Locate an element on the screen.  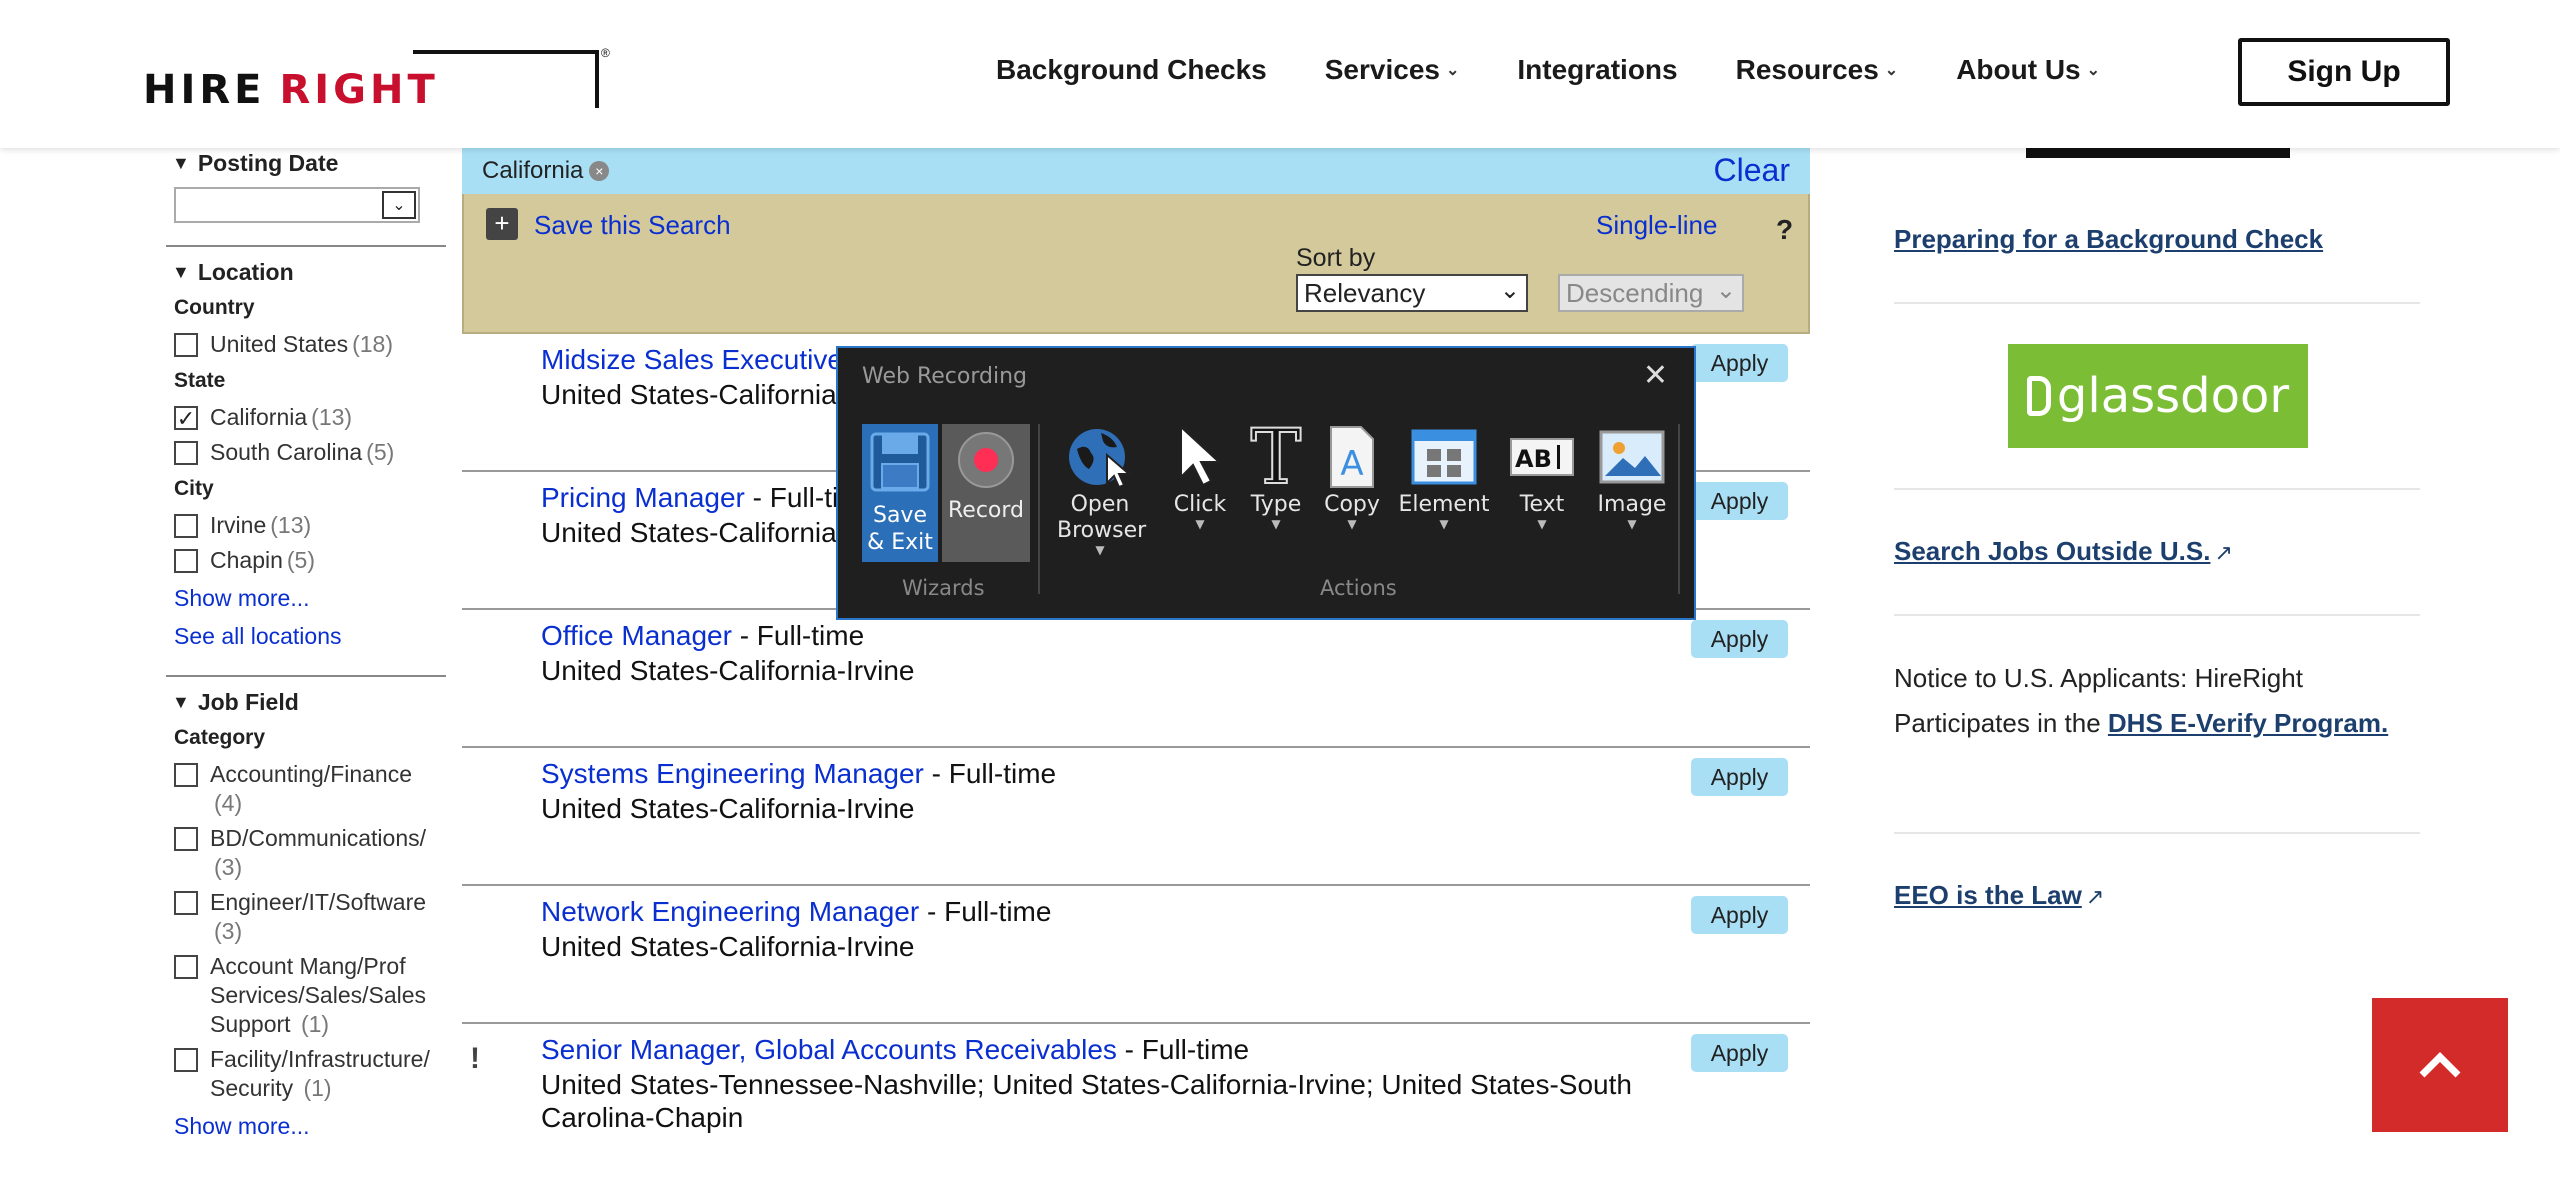
filter-city-irvine: Irvine (13) is located at coordinates (306, 525).